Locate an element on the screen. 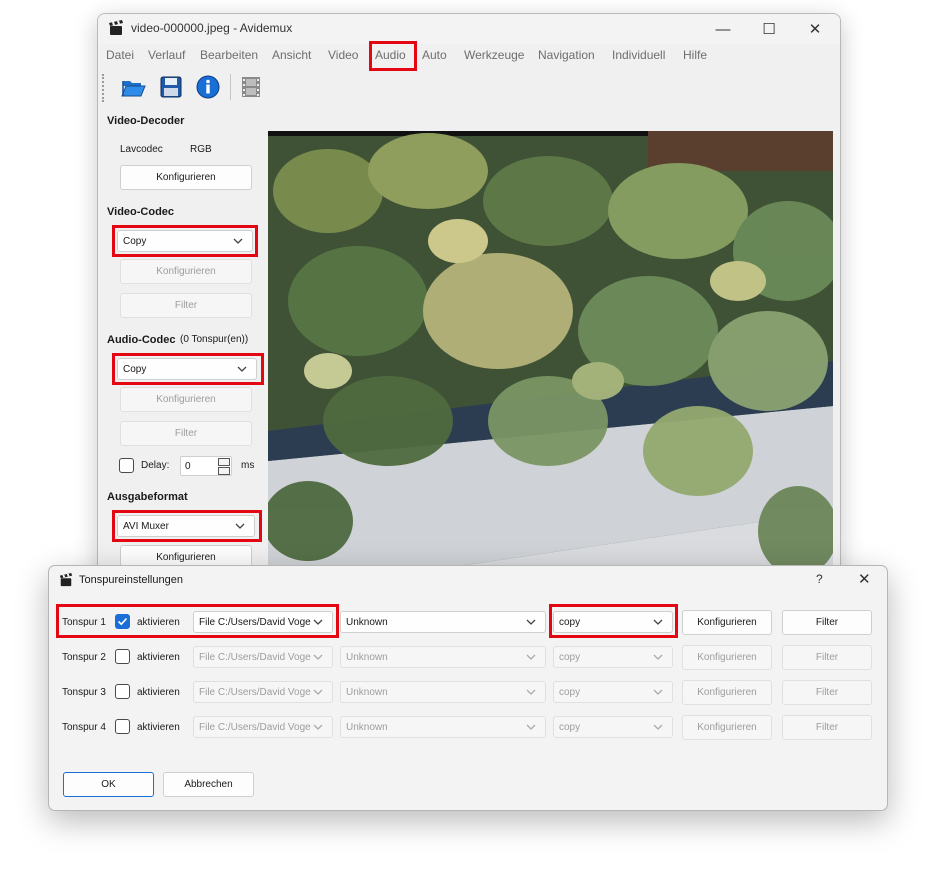 This screenshot has height=891, width=936. track-1-checkbox is located at coordinates (122, 621).